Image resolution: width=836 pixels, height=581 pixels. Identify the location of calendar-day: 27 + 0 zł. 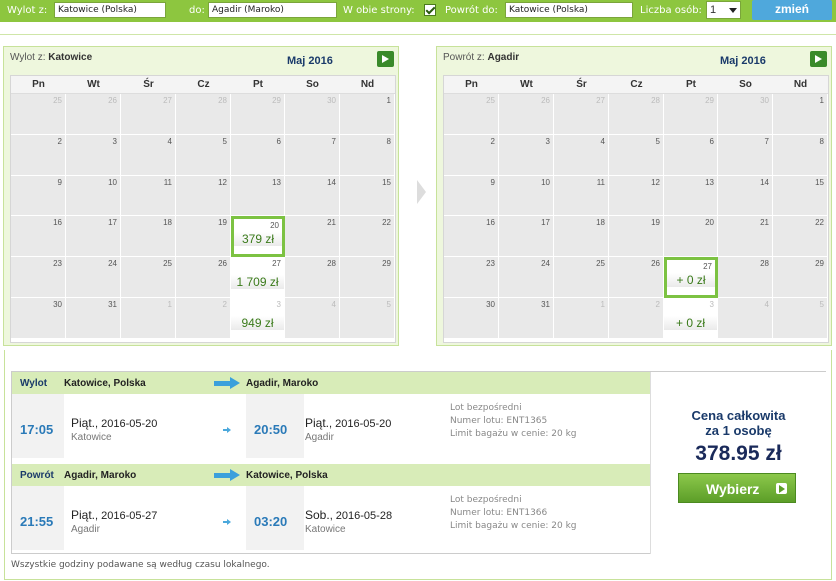
(691, 277).